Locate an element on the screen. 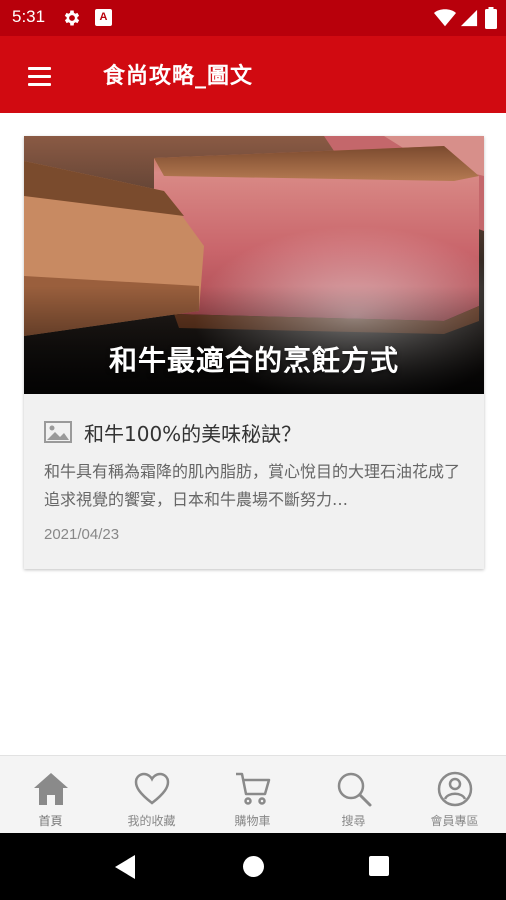 Image resolution: width=506 pixels, height=900 pixels. heart-icon is located at coordinates (152, 788).